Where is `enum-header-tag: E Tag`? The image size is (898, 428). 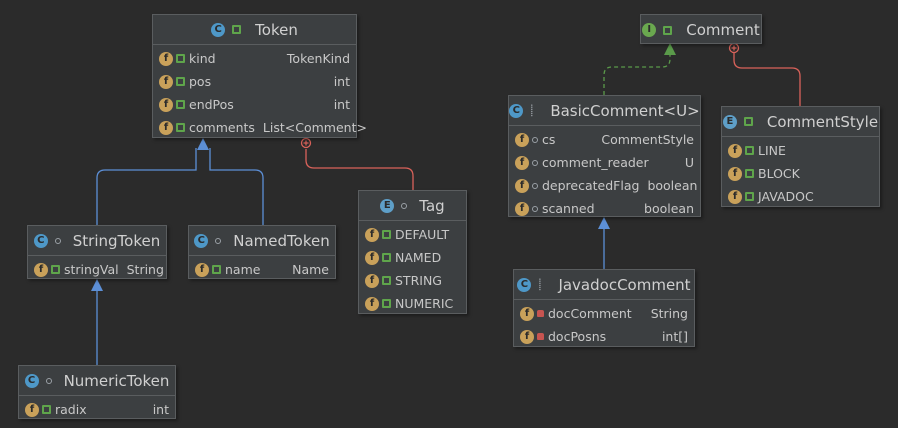 enum-header-tag: E Tag is located at coordinates (412, 206).